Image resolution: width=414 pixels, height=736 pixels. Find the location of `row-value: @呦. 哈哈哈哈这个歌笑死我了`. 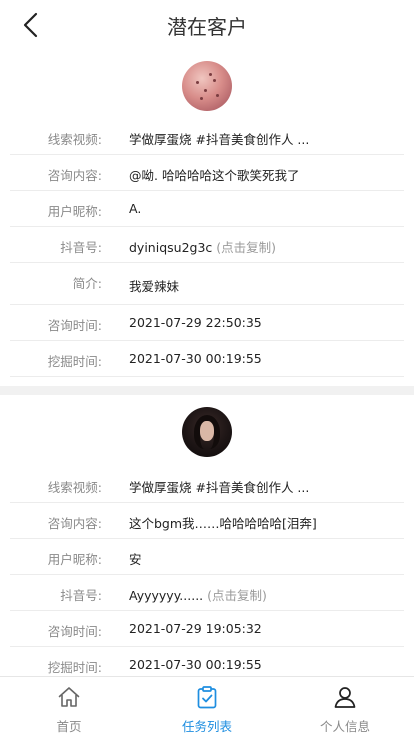

row-value: @呦. 哈哈哈哈这个歌笑死我了 is located at coordinates (214, 175).